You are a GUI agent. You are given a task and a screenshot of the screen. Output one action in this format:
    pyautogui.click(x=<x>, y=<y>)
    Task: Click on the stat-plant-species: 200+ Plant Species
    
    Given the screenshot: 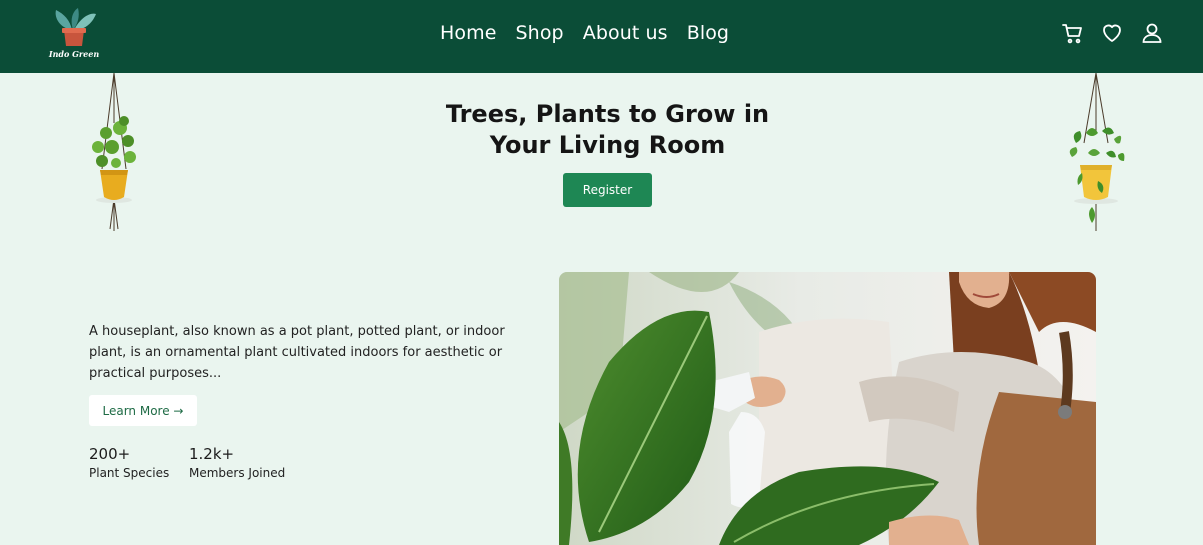 What is the action you would take?
    pyautogui.click(x=129, y=462)
    